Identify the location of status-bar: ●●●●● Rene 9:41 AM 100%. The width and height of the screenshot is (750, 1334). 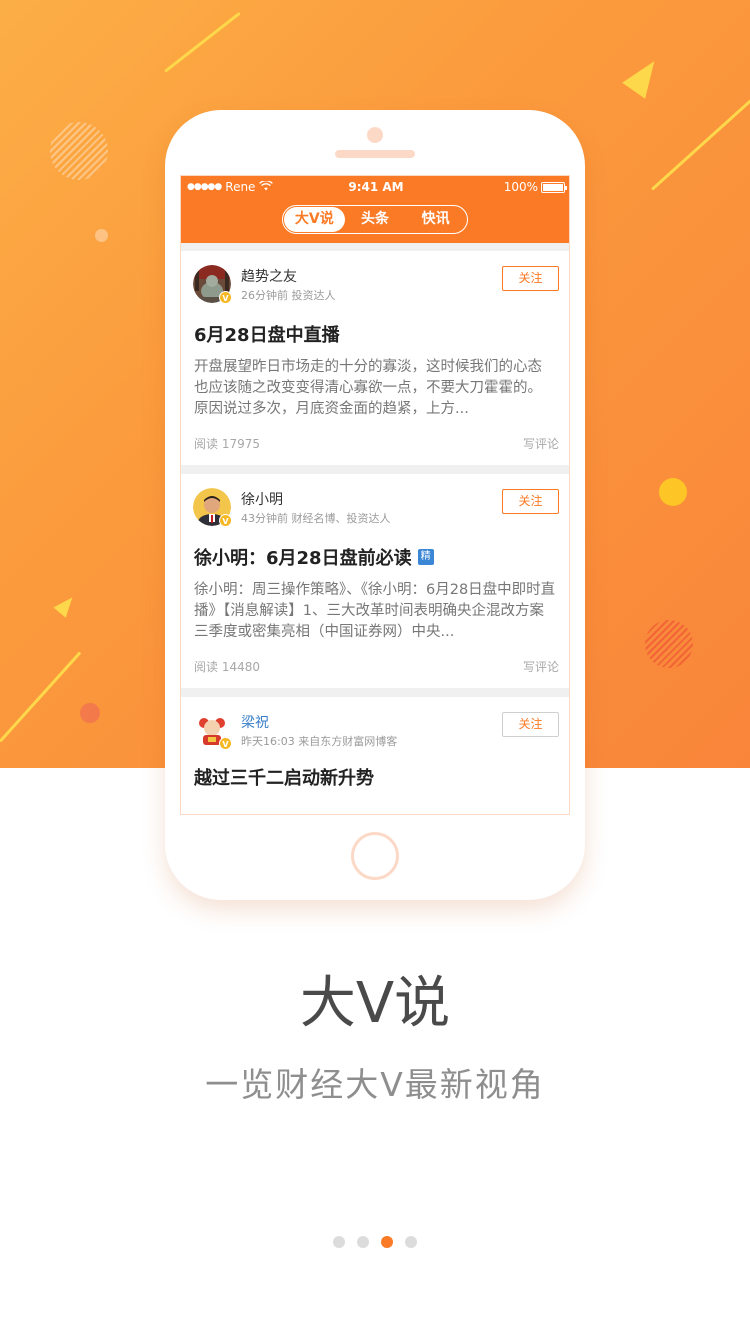
(375, 187).